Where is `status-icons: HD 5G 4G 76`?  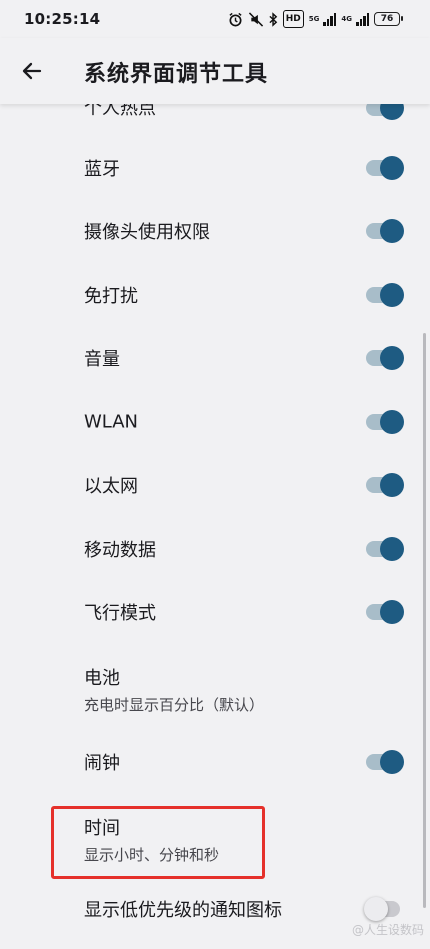 status-icons: HD 5G 4G 76 is located at coordinates (315, 19).